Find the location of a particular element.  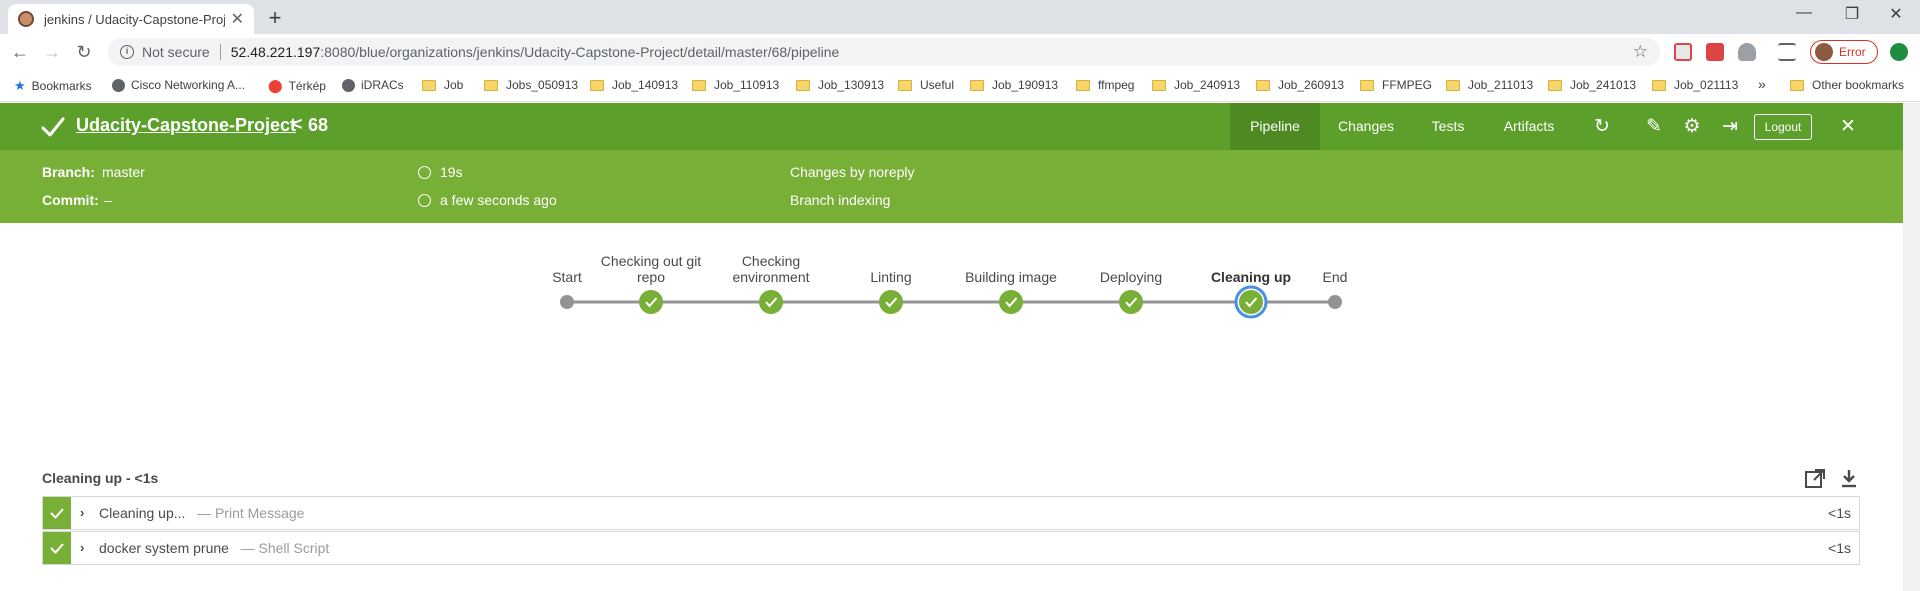

bookmark-item: Job_021113 is located at coordinates (1695, 85).